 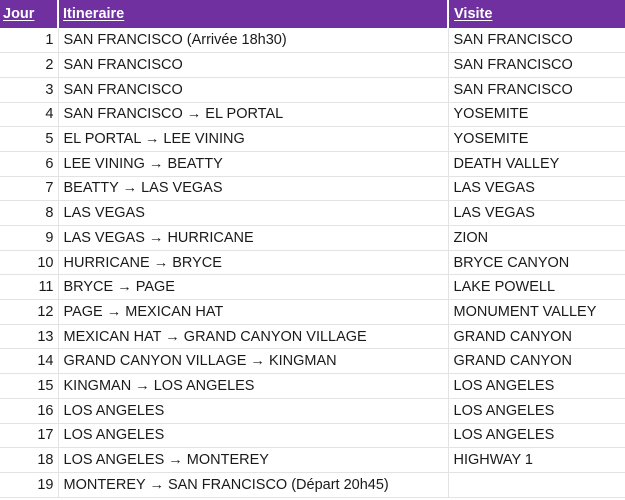 I want to click on cell-jour: 11, so click(x=29, y=287).